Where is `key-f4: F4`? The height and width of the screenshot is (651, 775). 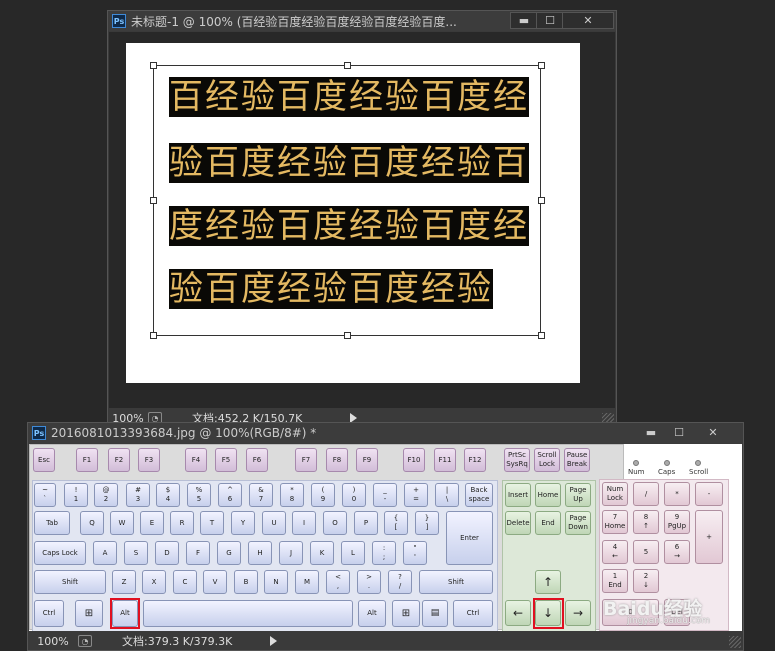 key-f4: F4 is located at coordinates (196, 460).